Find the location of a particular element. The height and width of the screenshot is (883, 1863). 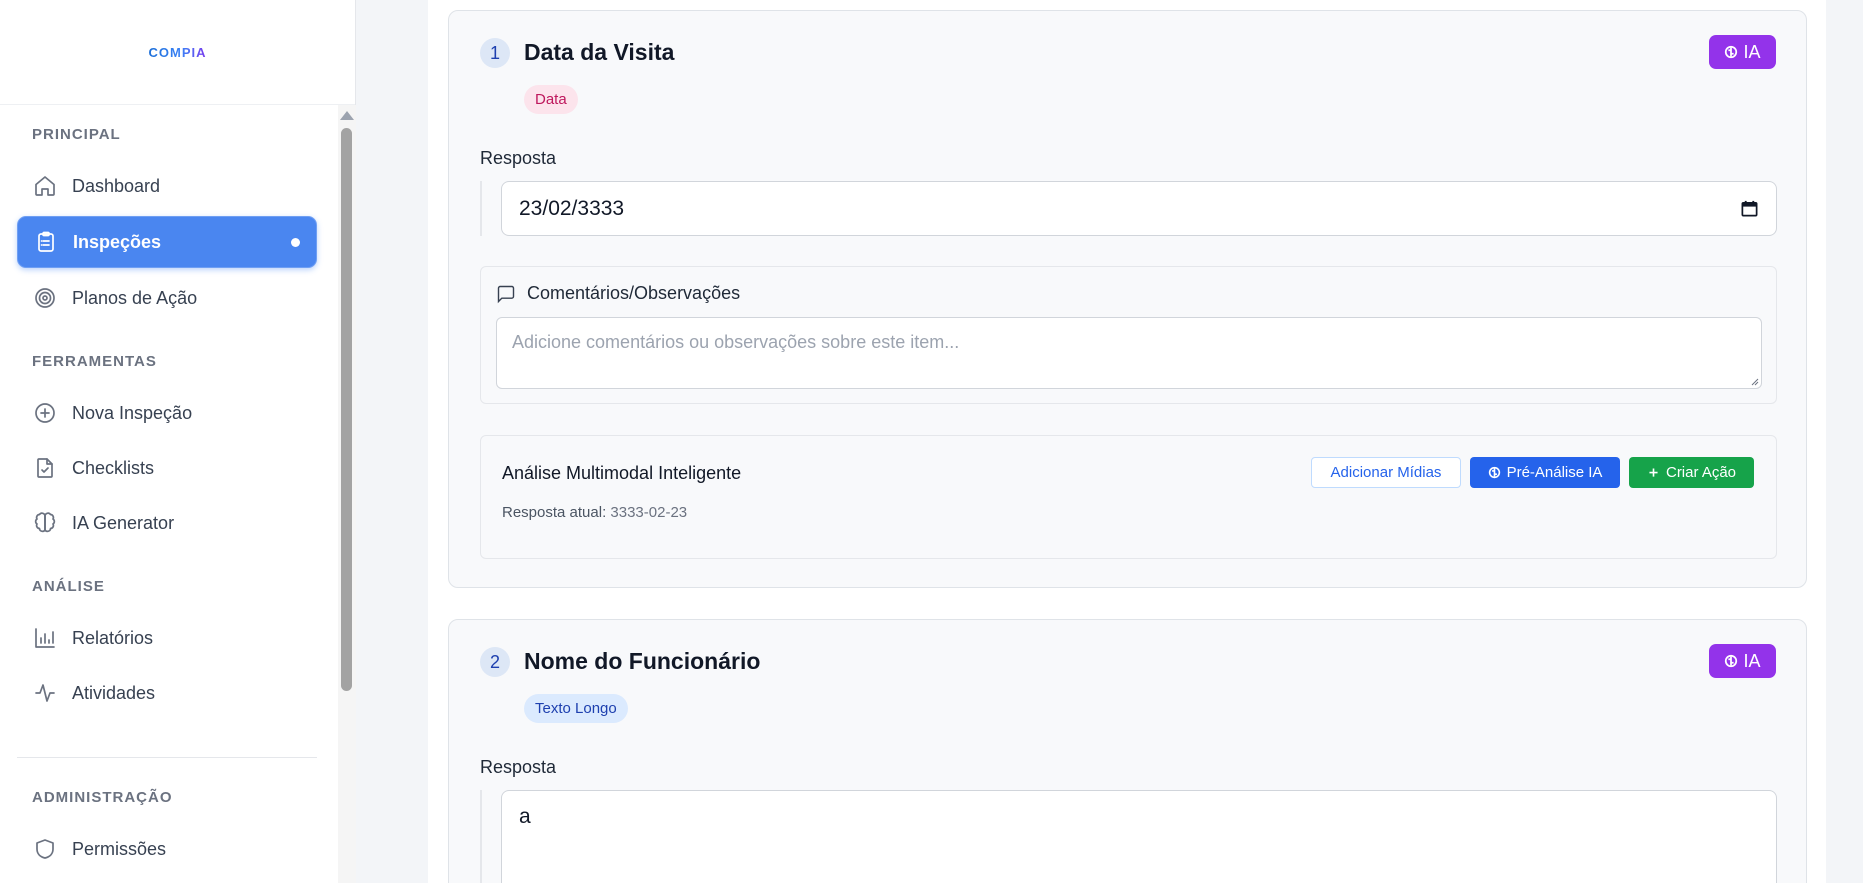

comments-header: Comentários/Observações is located at coordinates (618, 293).